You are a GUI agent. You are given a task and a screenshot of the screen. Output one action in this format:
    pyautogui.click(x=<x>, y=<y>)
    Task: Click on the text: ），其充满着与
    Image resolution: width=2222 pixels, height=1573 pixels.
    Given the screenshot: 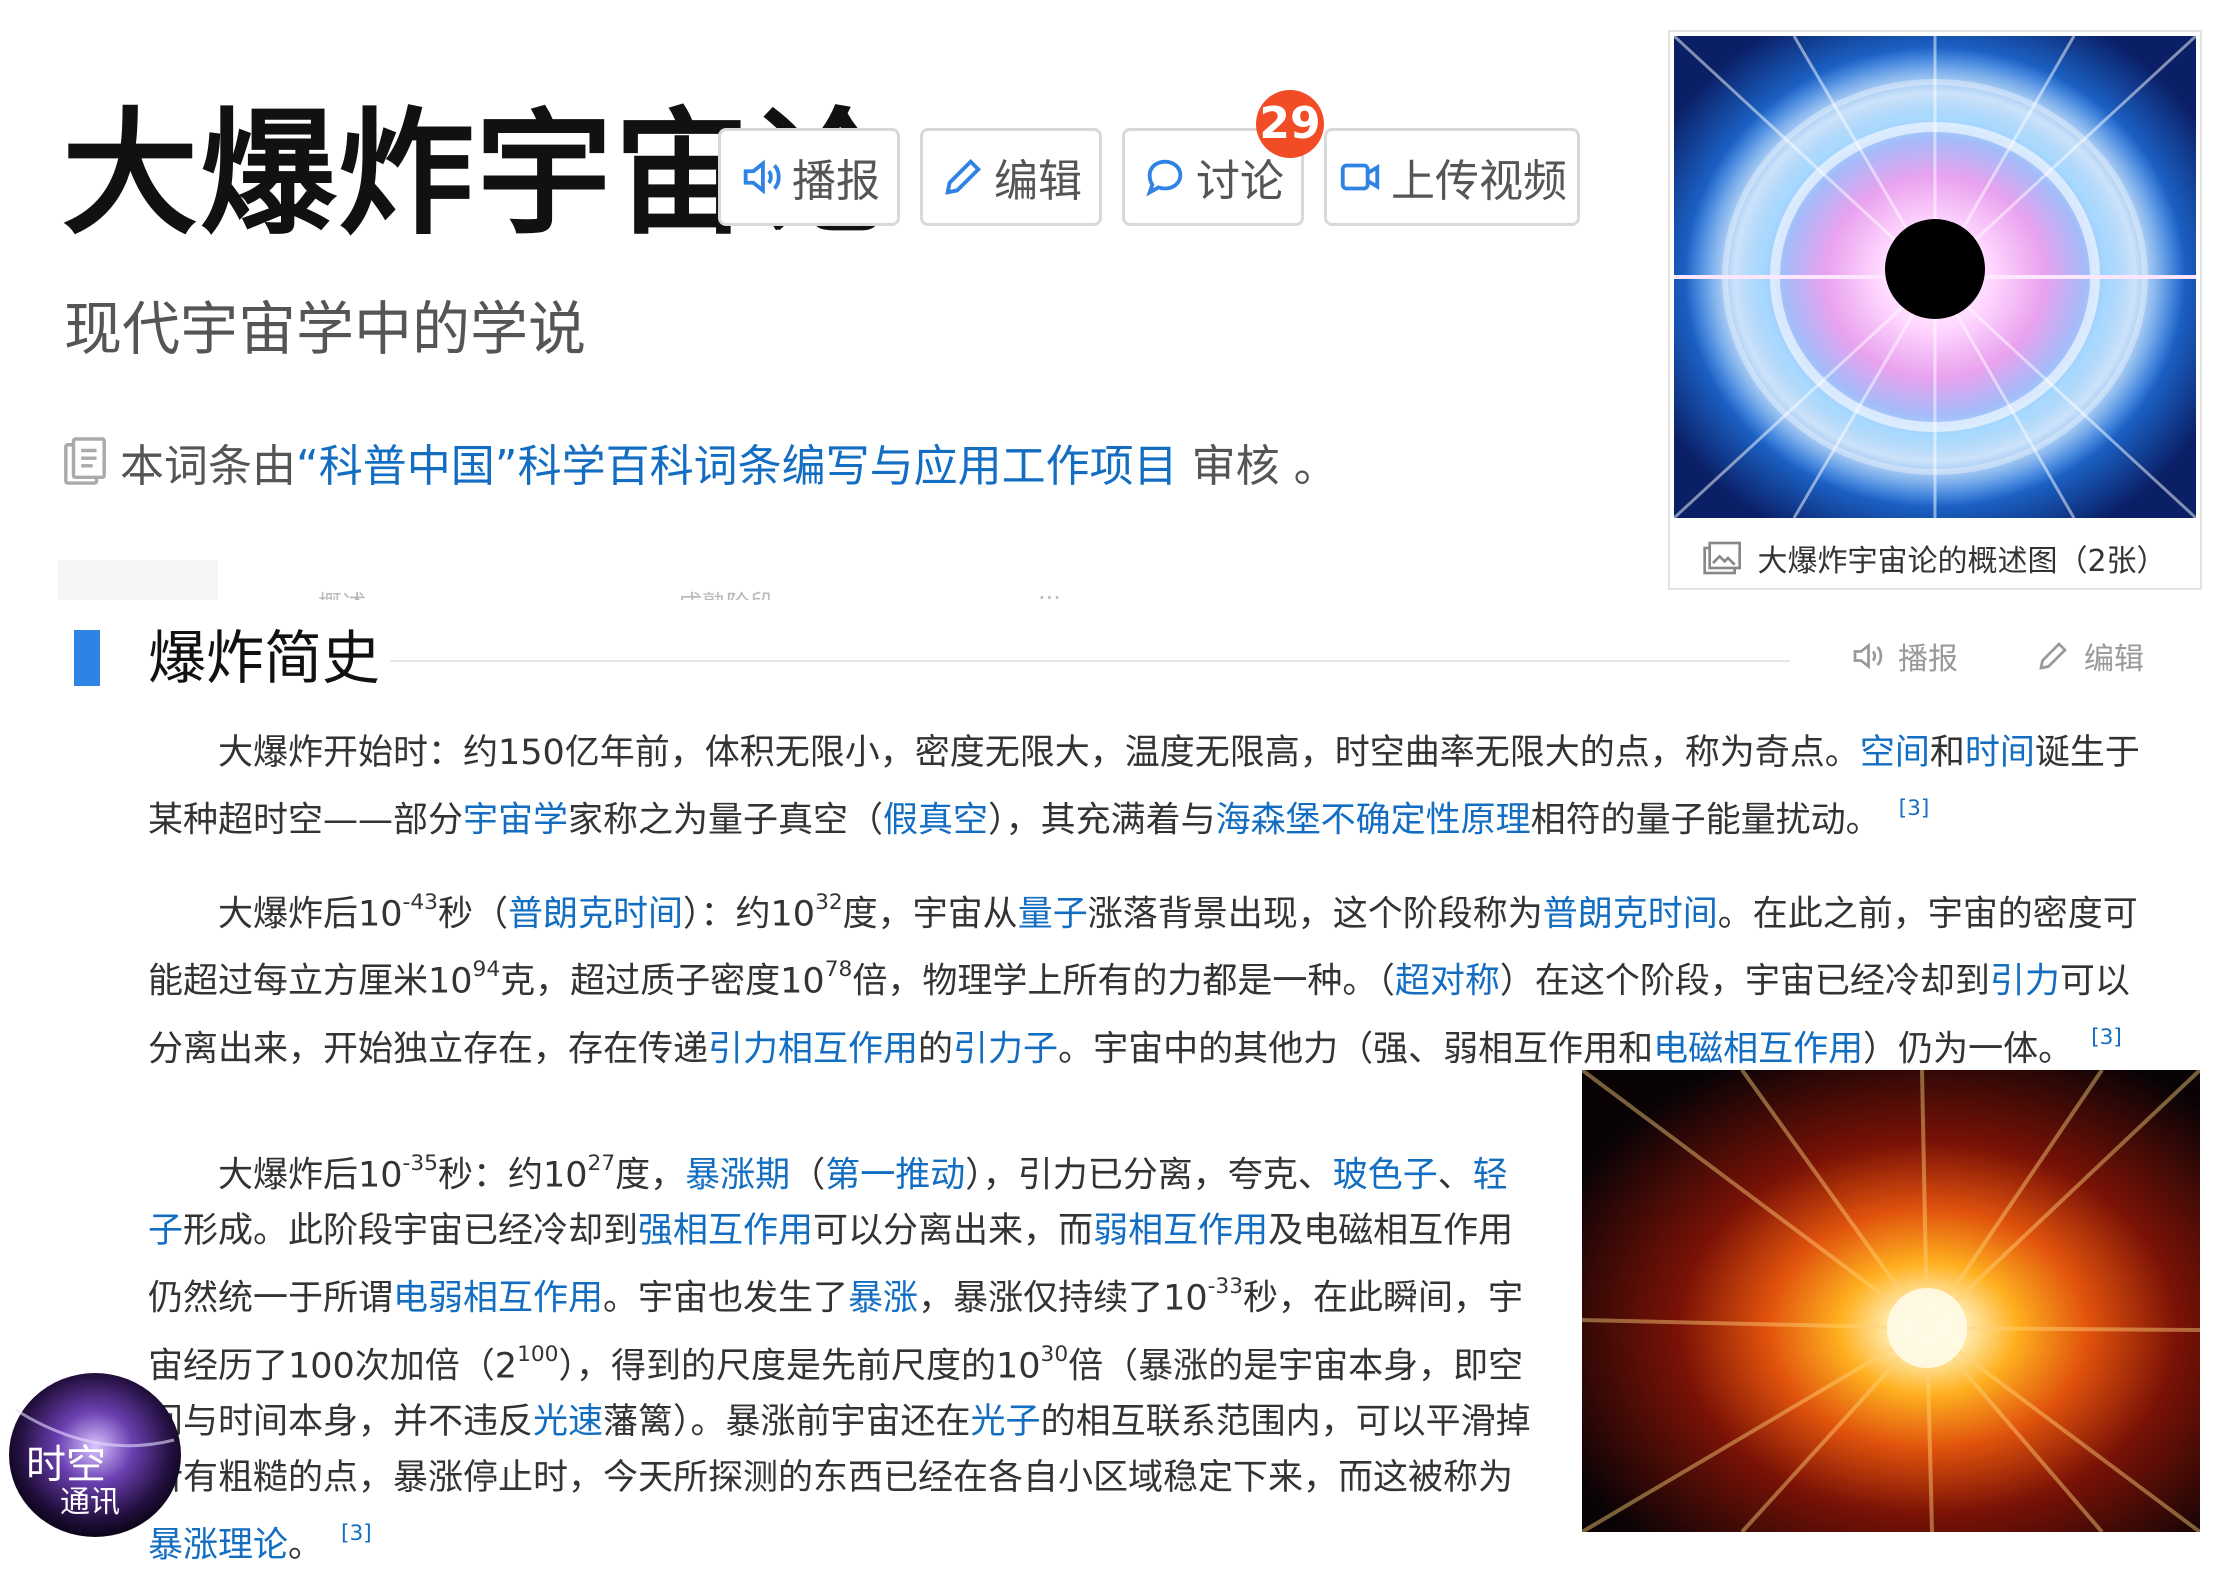 What is the action you would take?
    pyautogui.click(x=1102, y=820)
    